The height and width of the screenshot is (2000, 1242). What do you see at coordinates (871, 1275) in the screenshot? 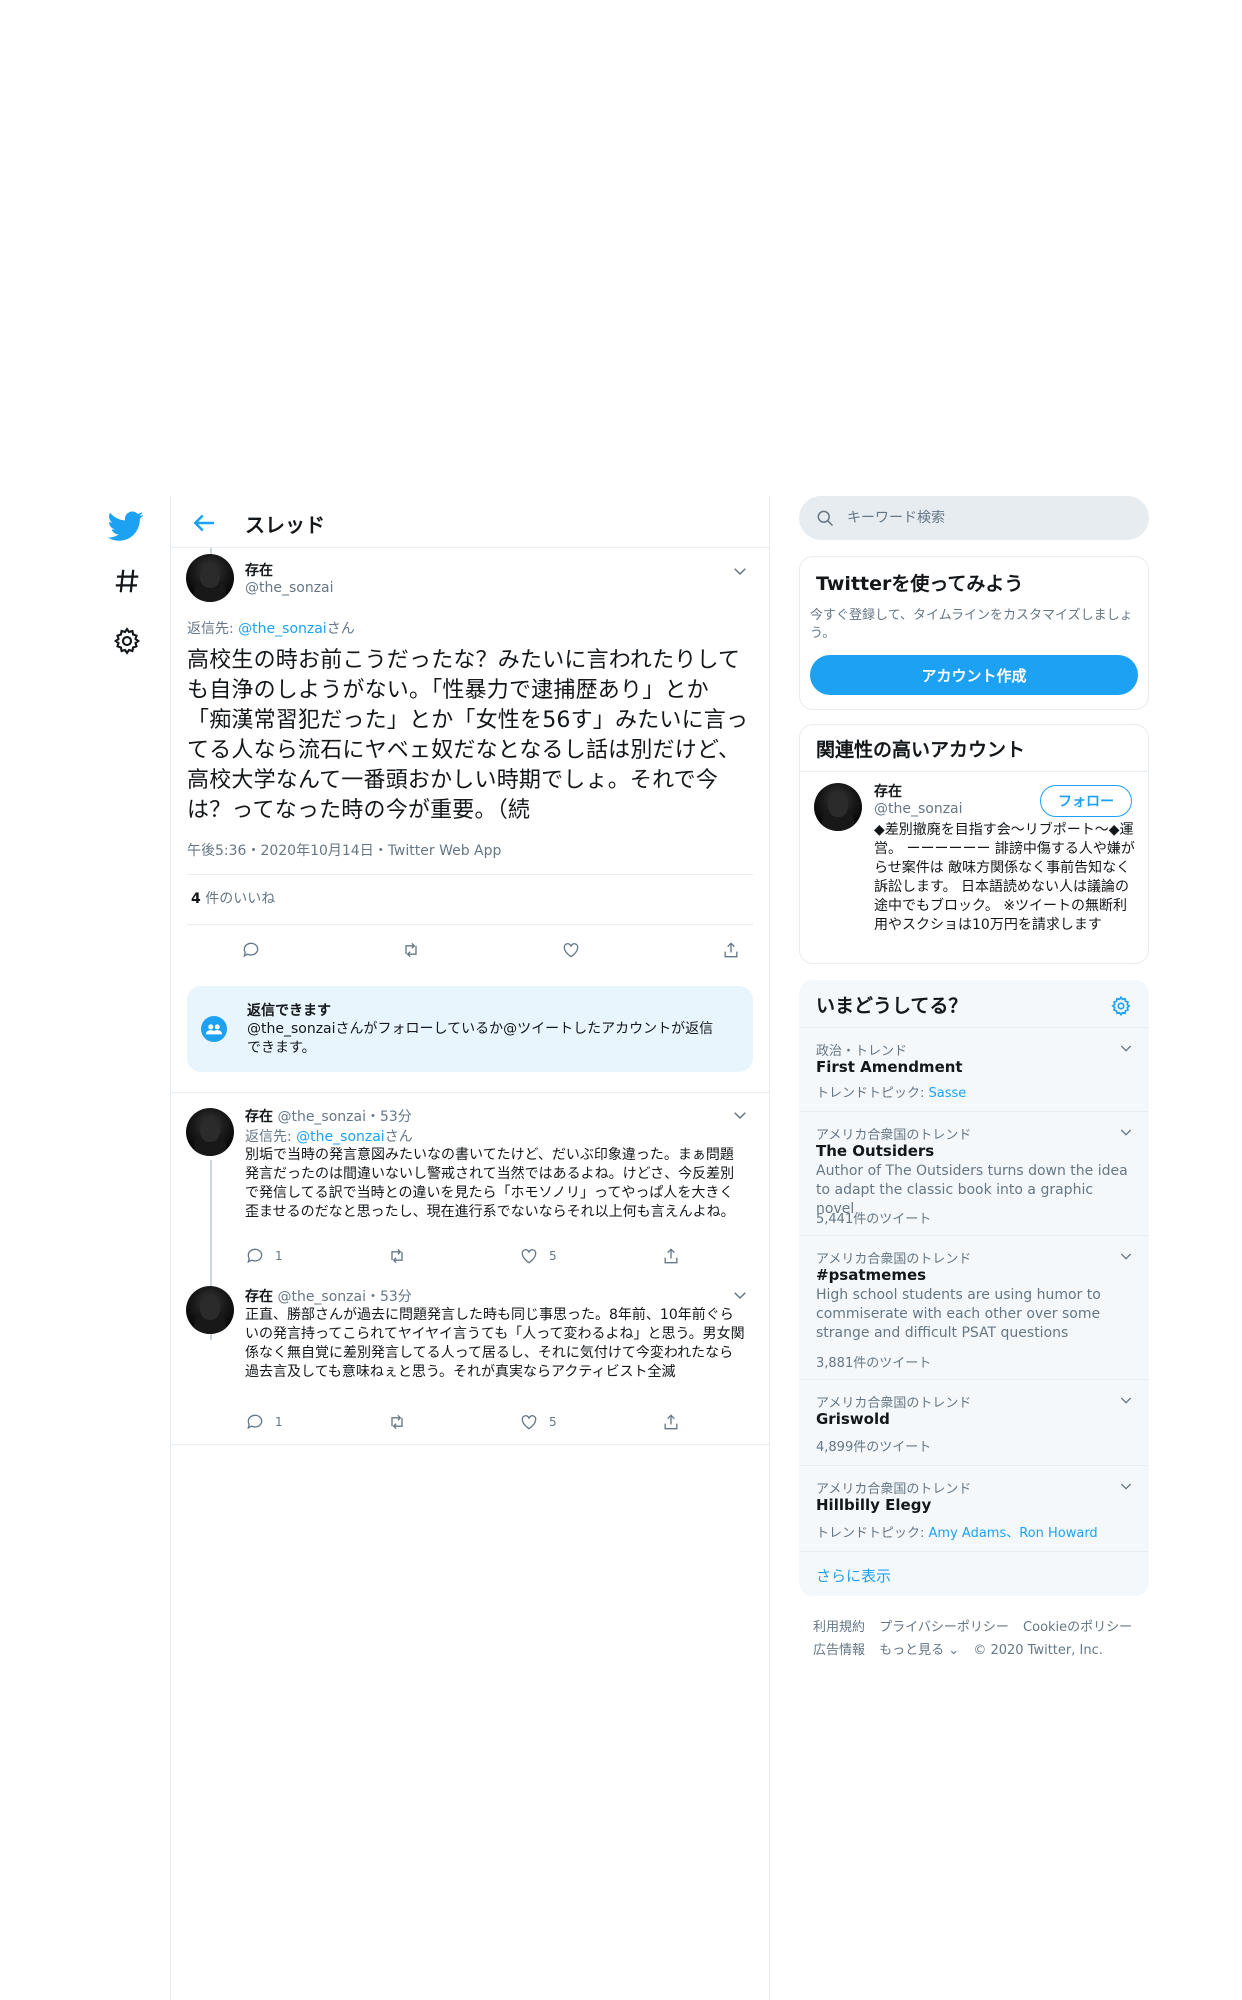
I see `trend-name: #psatmemes` at bounding box center [871, 1275].